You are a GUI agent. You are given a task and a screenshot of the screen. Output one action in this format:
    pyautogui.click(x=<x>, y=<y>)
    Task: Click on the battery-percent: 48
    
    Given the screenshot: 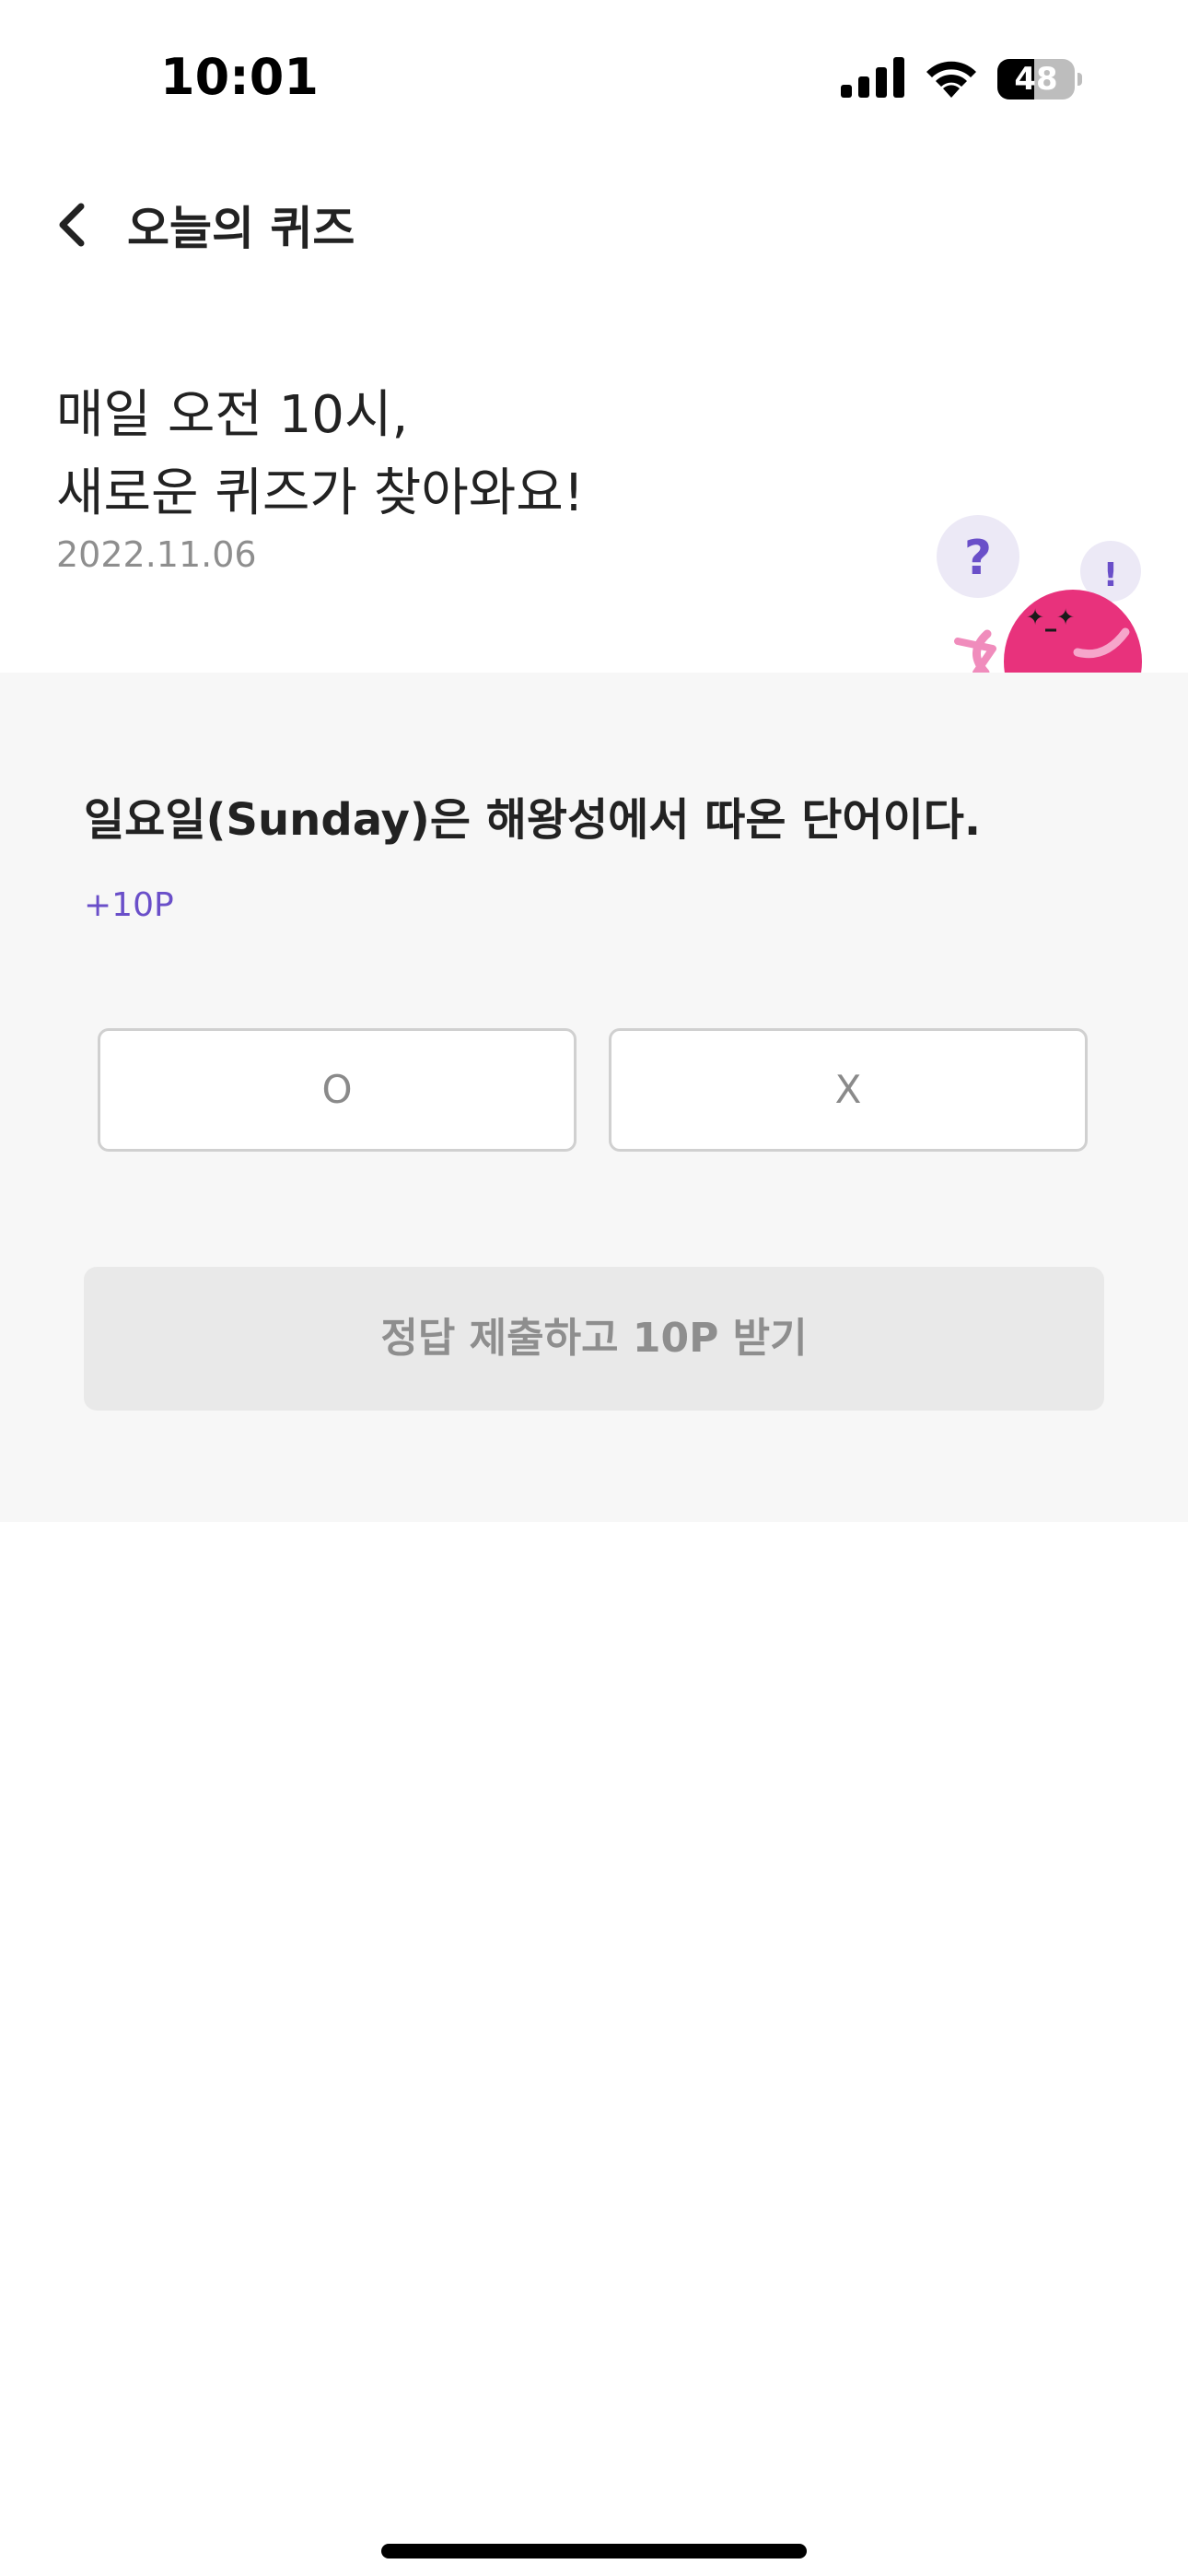 What is the action you would take?
    pyautogui.click(x=1036, y=79)
    